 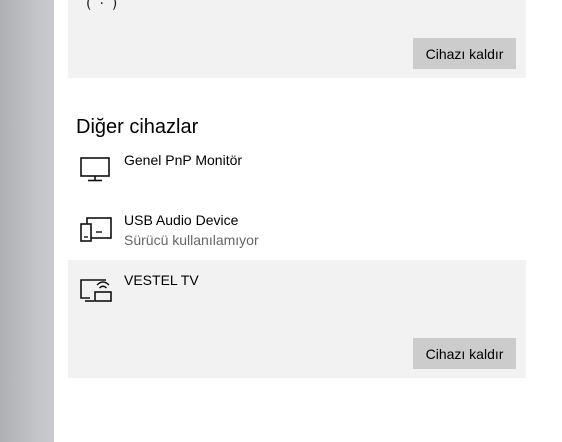 I want to click on device-name: VESTEL TV, so click(x=161, y=280).